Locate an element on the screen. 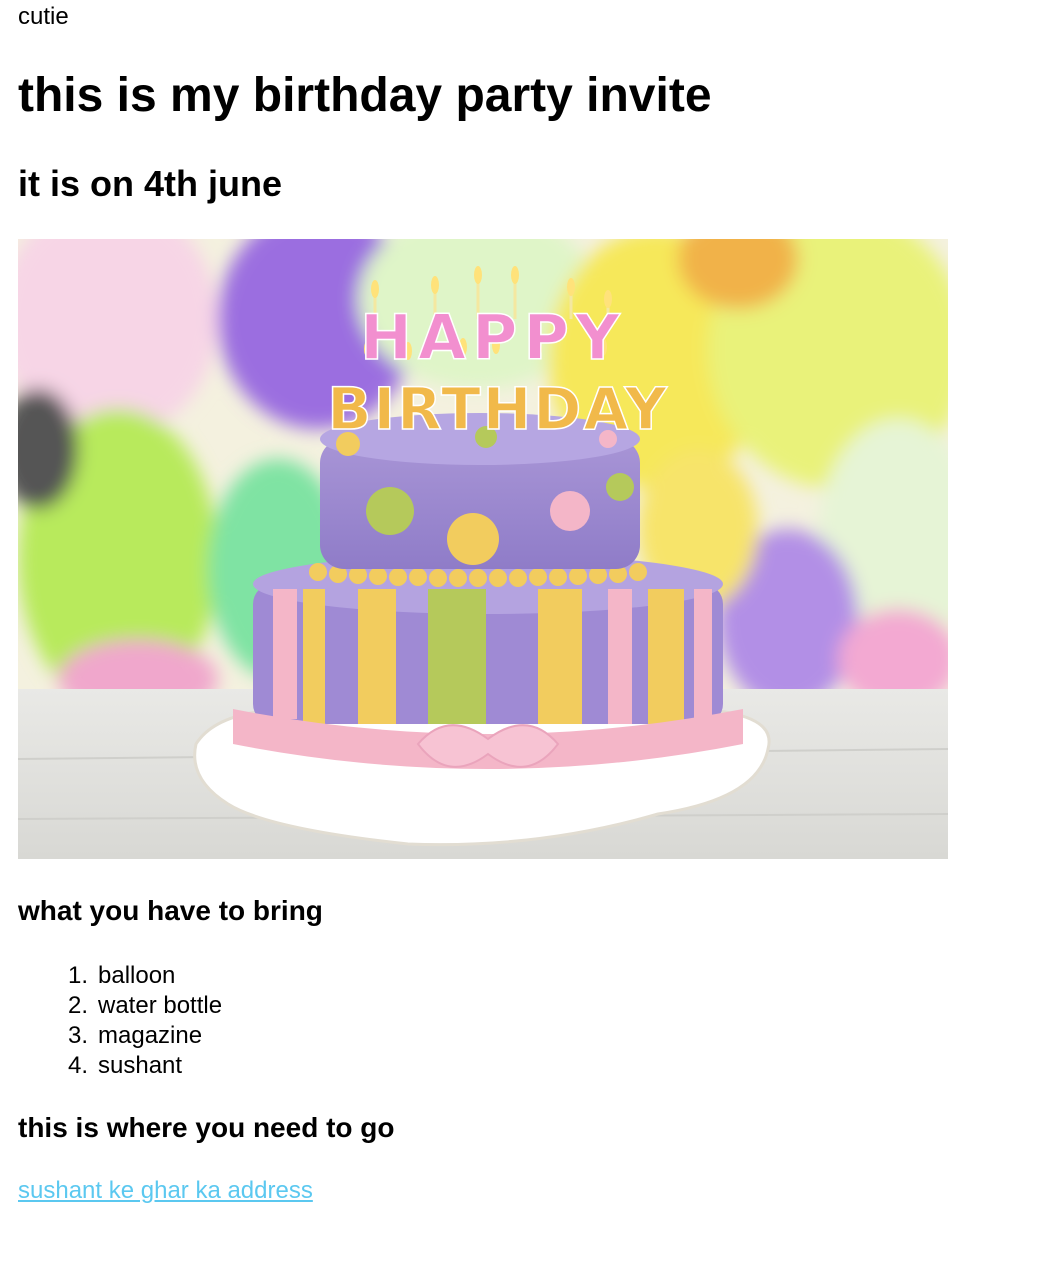  top-text: cutie is located at coordinates (43, 16).